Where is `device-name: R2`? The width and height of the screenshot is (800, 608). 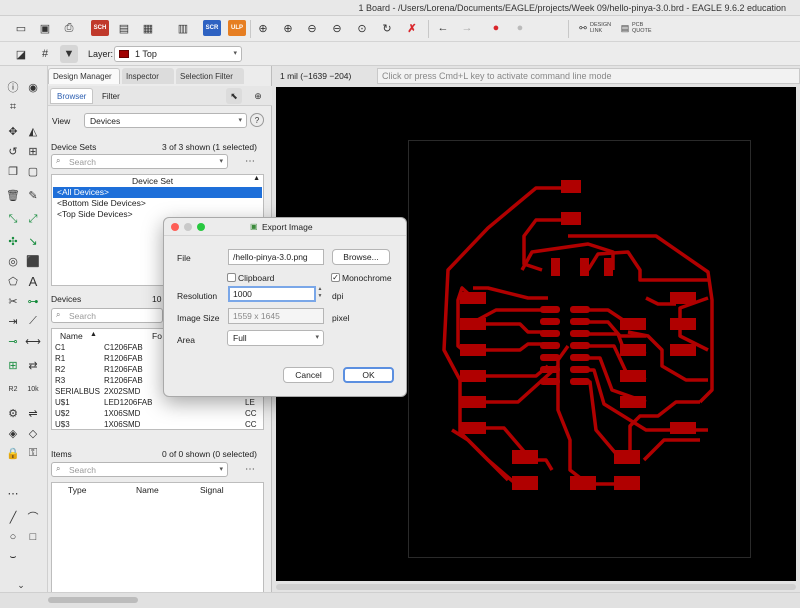 device-name: R2 is located at coordinates (60, 369).